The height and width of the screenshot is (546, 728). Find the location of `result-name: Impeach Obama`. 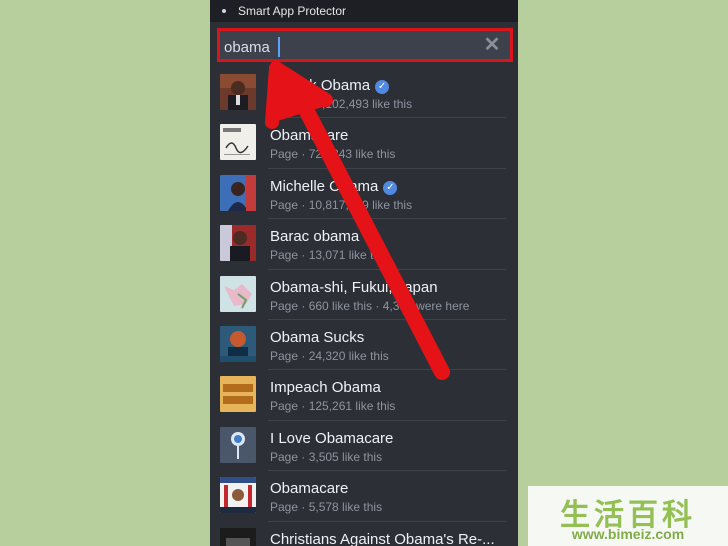

result-name: Impeach Obama is located at coordinates (325, 388).